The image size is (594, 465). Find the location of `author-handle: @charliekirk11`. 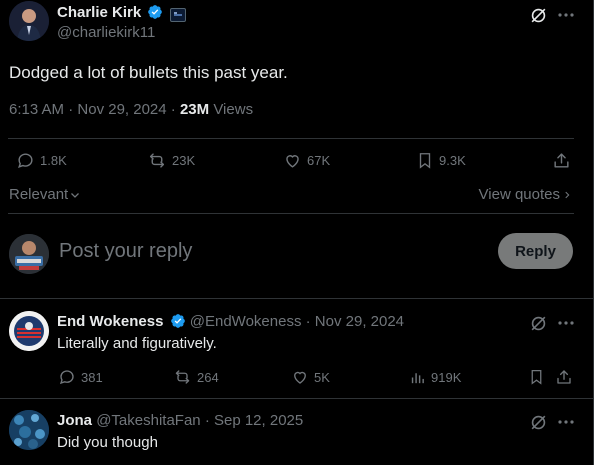

author-handle: @charliekirk11 is located at coordinates (106, 33).